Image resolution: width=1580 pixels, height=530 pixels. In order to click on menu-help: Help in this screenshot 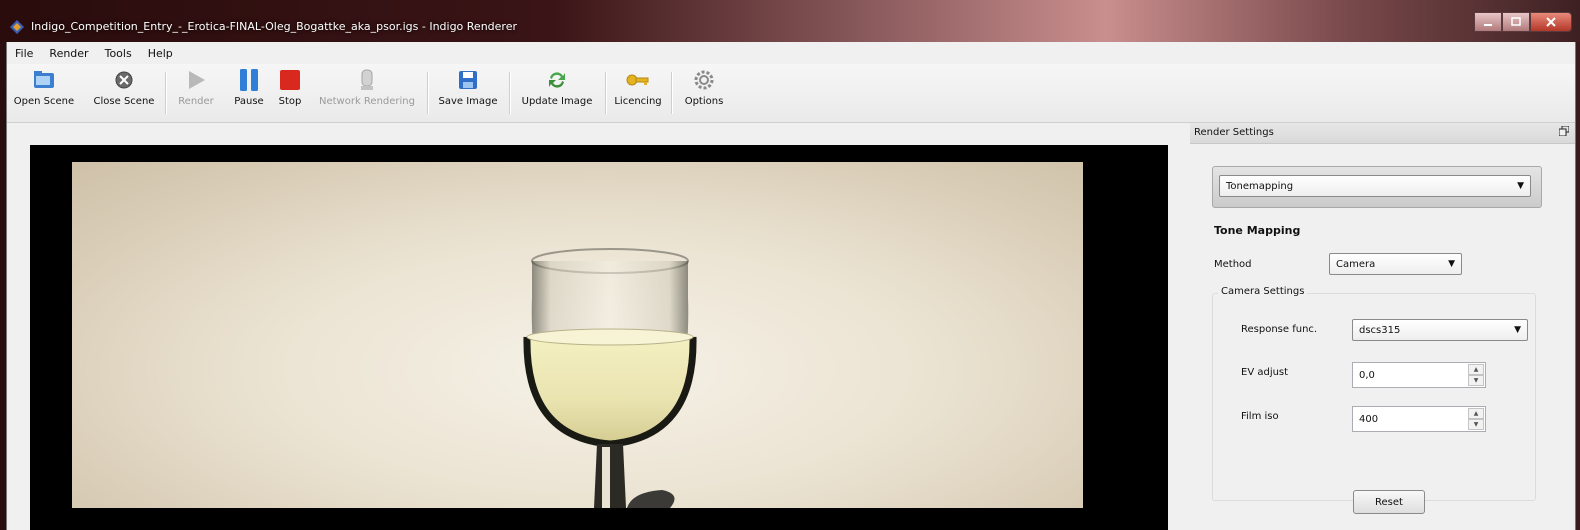, I will do `click(160, 53)`.